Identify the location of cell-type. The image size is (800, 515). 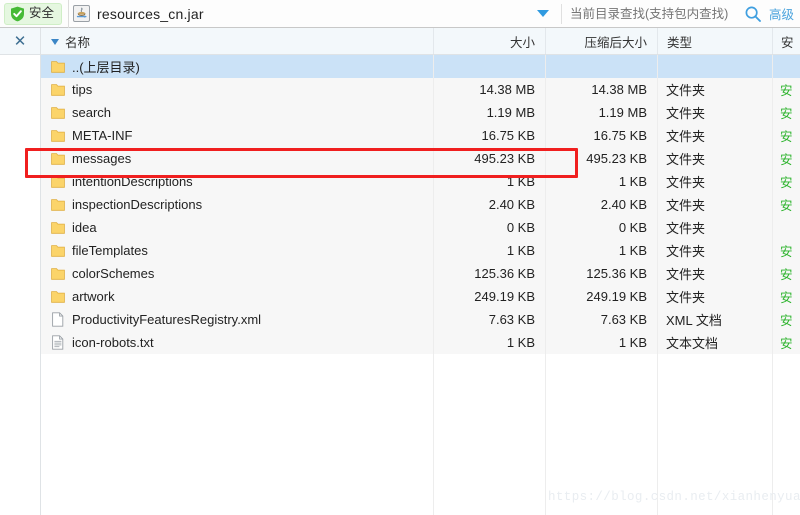
(714, 66).